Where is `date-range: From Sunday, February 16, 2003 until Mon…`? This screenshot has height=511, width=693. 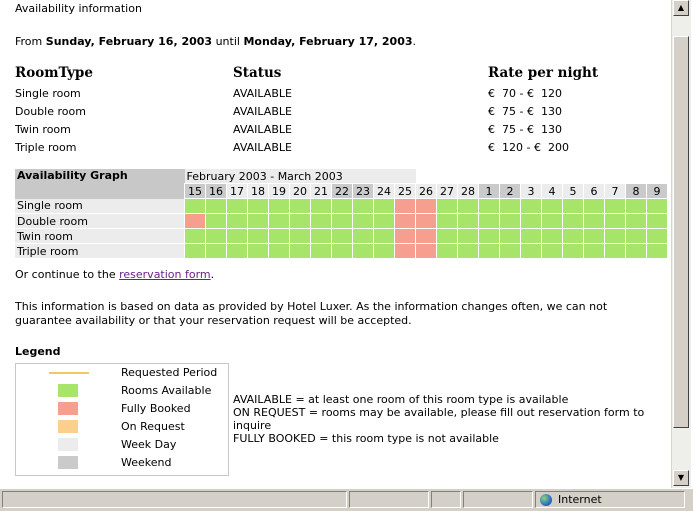
date-range: From Sunday, February 16, 2003 until Mon… is located at coordinates (215, 41).